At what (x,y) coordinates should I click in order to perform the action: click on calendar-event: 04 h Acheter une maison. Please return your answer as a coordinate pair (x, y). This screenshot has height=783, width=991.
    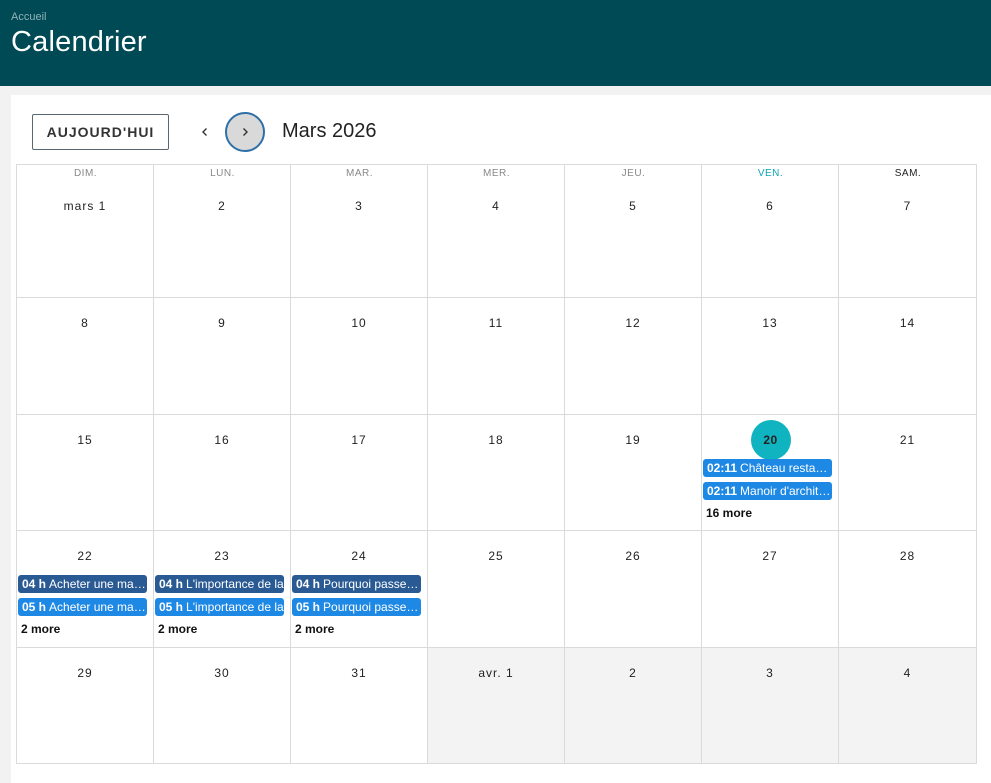
    Looking at the image, I should click on (82, 584).